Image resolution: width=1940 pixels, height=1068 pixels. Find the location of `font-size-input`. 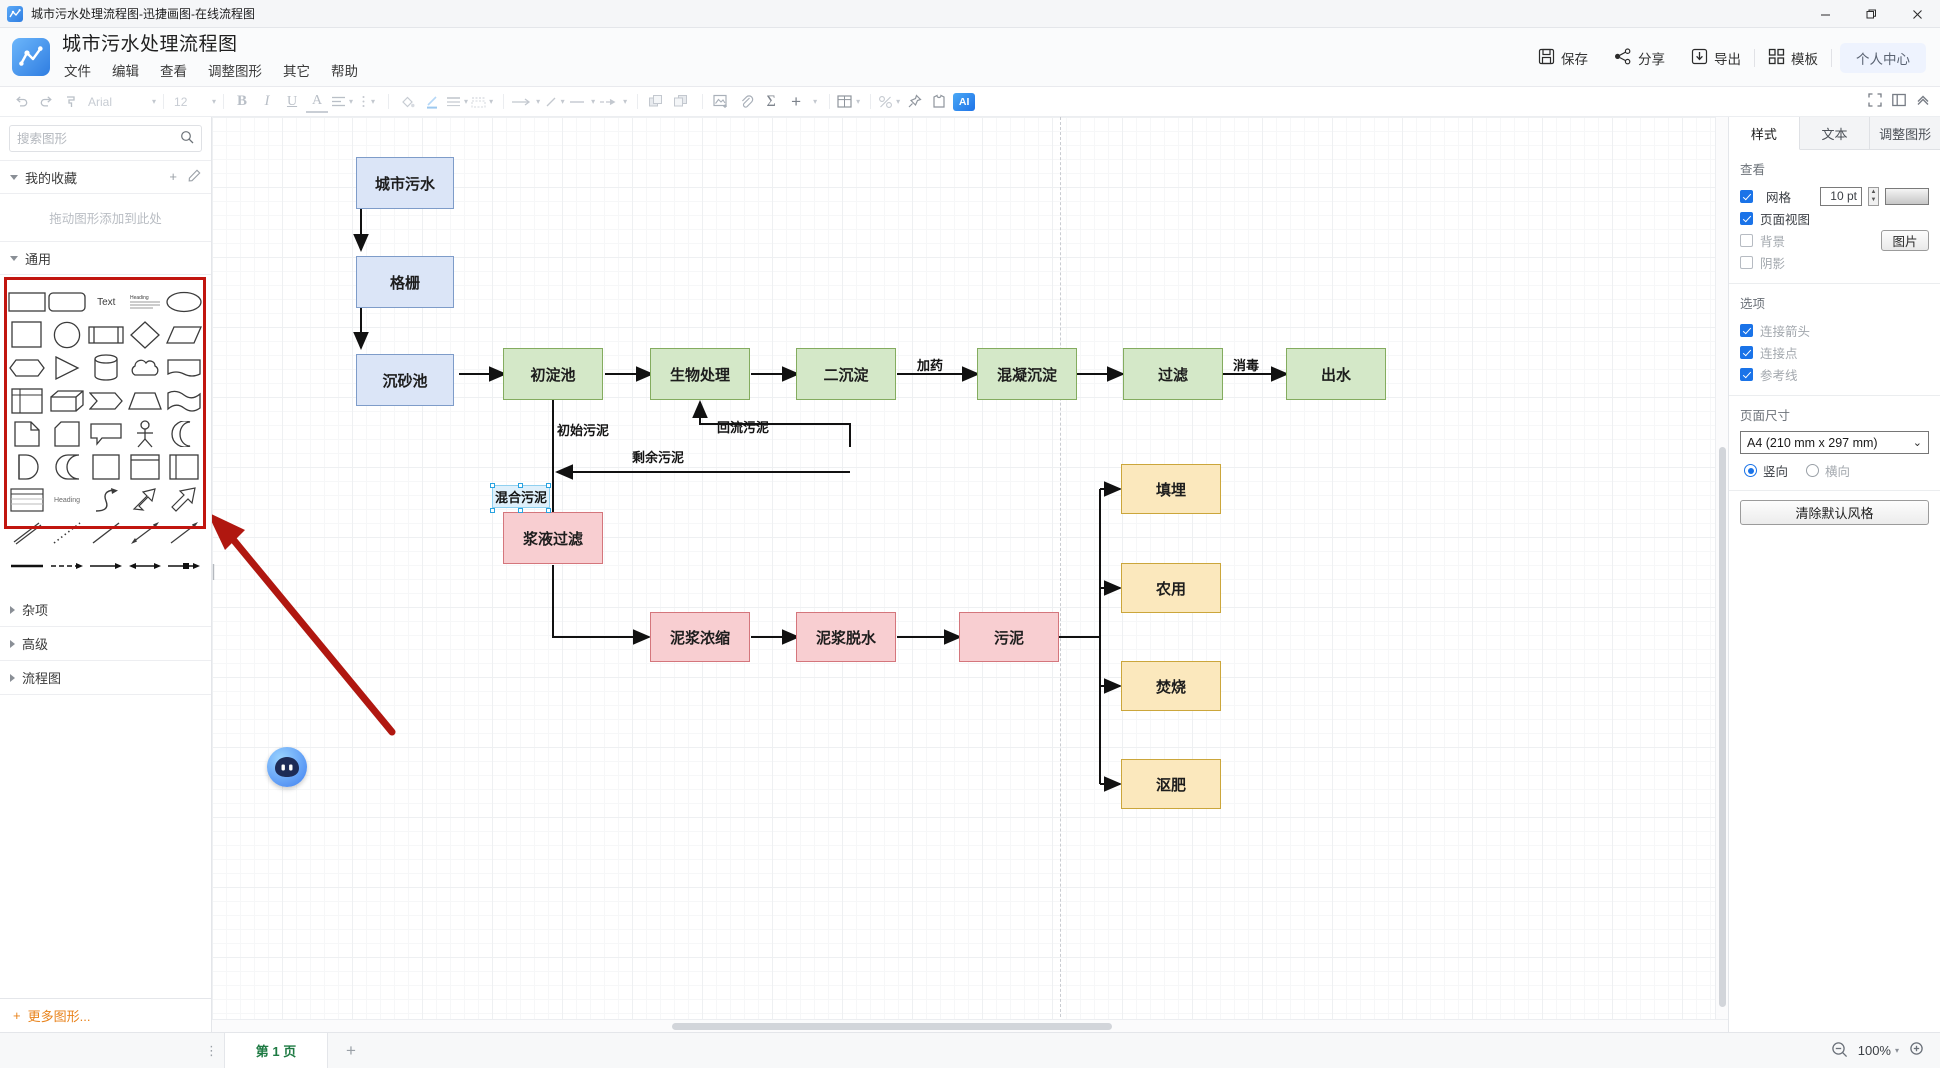

font-size-input is located at coordinates (190, 101).